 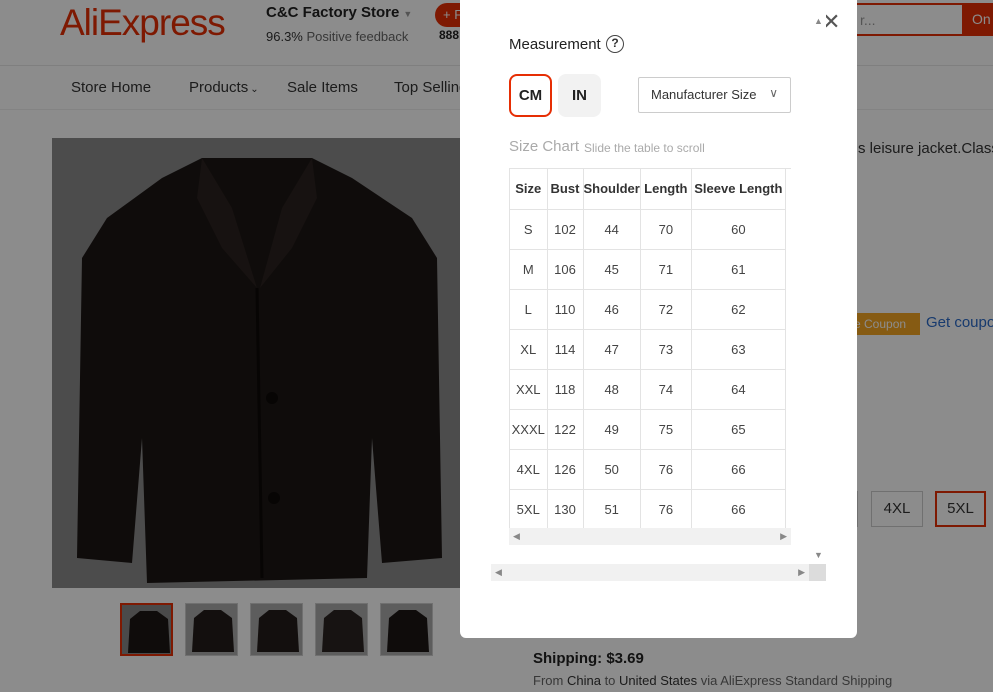 What do you see at coordinates (529, 349) in the screenshot?
I see `table-cell: XL` at bounding box center [529, 349].